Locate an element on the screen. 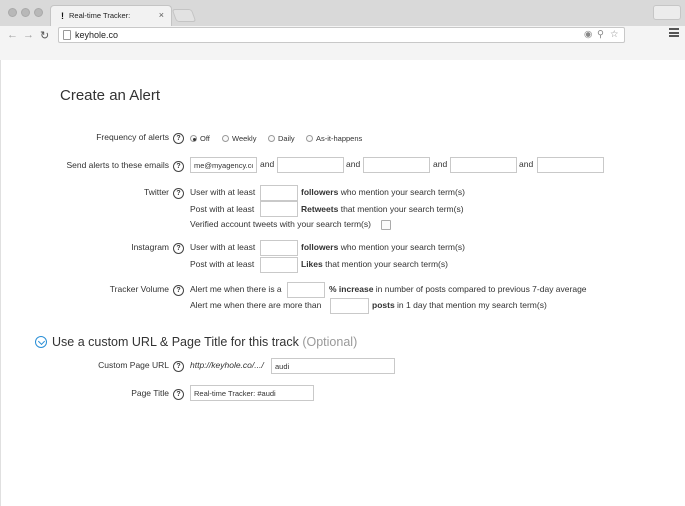 This screenshot has height=506, width=685. back-arrow-icon: ← is located at coordinates (12, 35).